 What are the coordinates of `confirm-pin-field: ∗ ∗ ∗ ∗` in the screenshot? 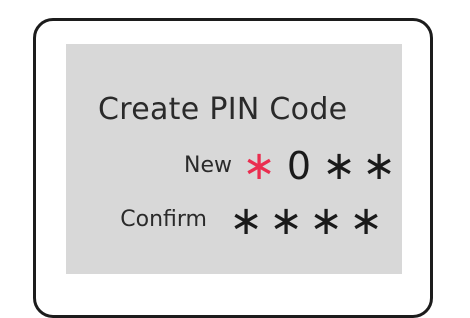 It's located at (306, 221).